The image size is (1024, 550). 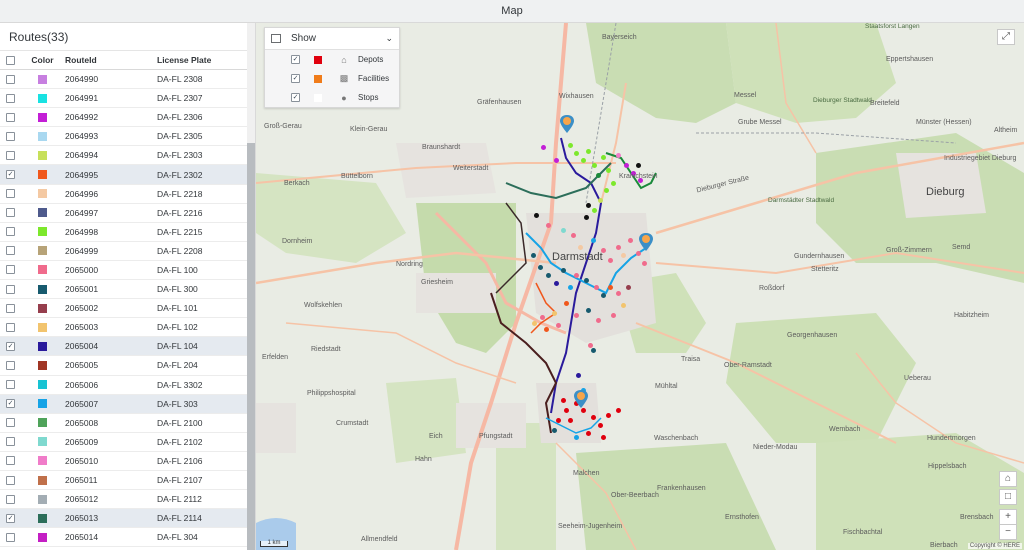 What do you see at coordinates (1006, 37) in the screenshot?
I see `fullscreen-button: ⤢` at bounding box center [1006, 37].